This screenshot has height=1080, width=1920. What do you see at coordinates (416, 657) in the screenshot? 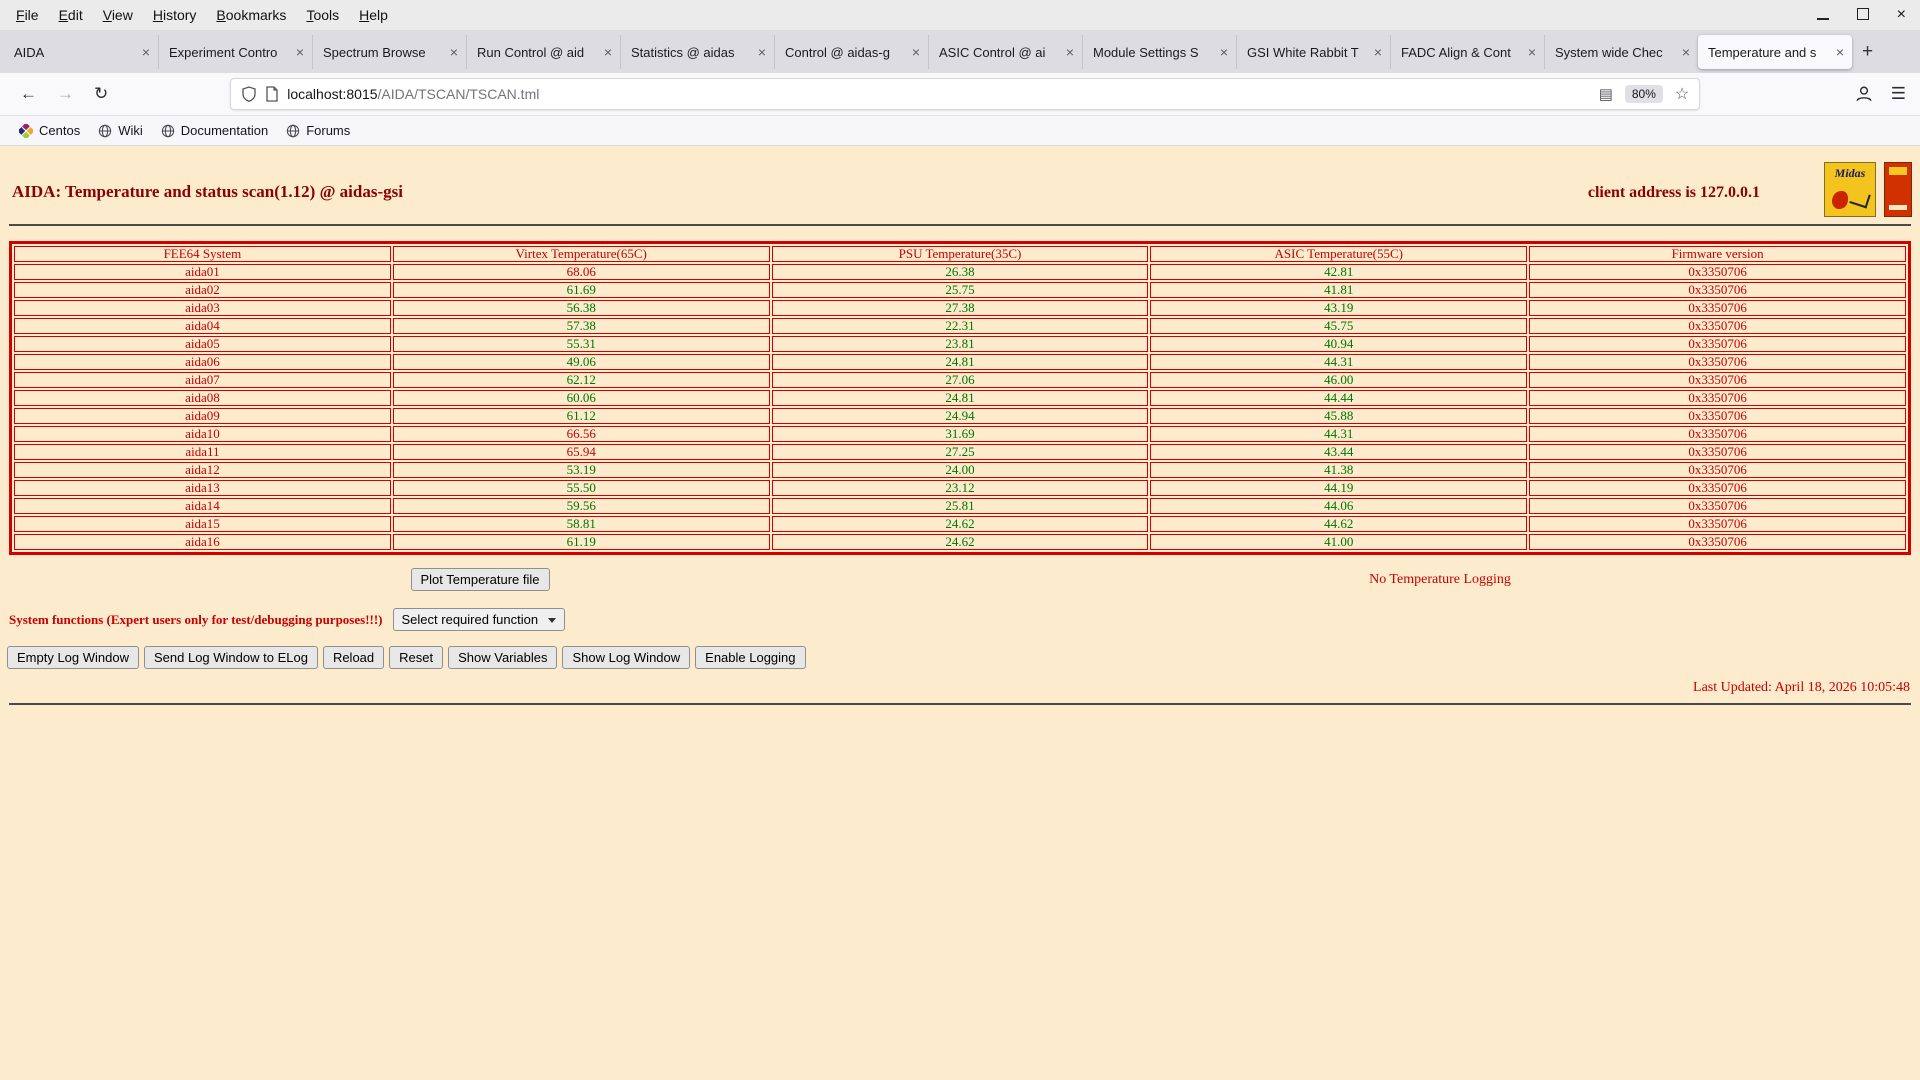
I see `reset-button: Reset` at bounding box center [416, 657].